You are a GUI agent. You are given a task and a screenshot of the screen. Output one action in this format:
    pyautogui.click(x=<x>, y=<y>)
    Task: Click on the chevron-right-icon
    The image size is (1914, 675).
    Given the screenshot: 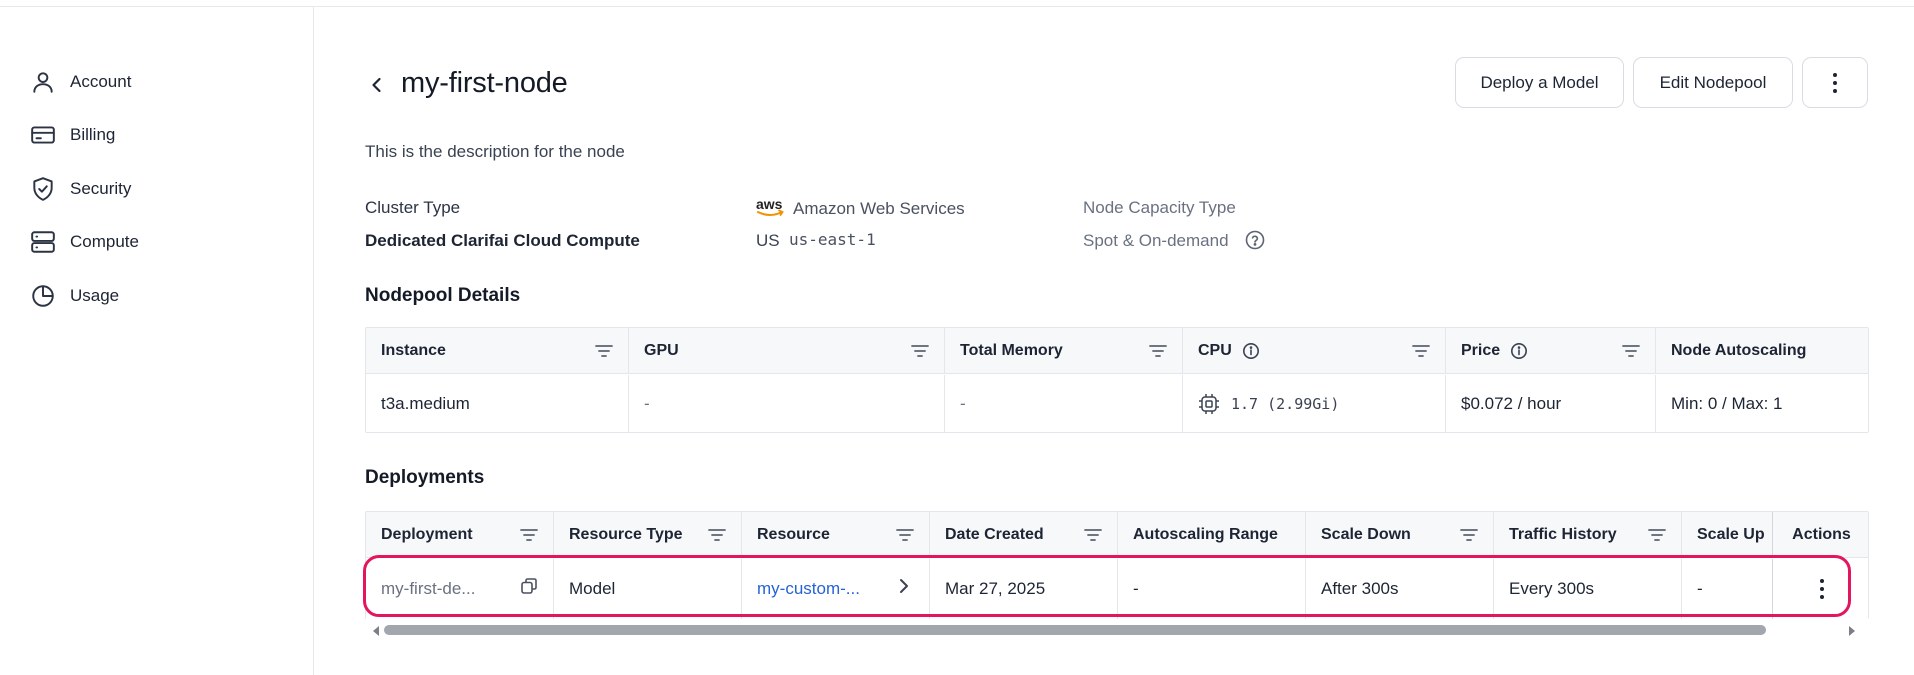 What is the action you would take?
    pyautogui.click(x=904, y=586)
    